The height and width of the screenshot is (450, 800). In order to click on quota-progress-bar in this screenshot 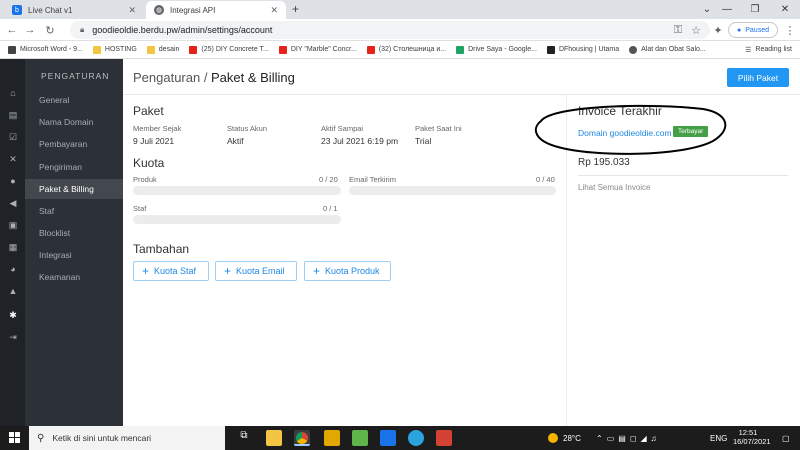, I will do `click(237, 219)`.